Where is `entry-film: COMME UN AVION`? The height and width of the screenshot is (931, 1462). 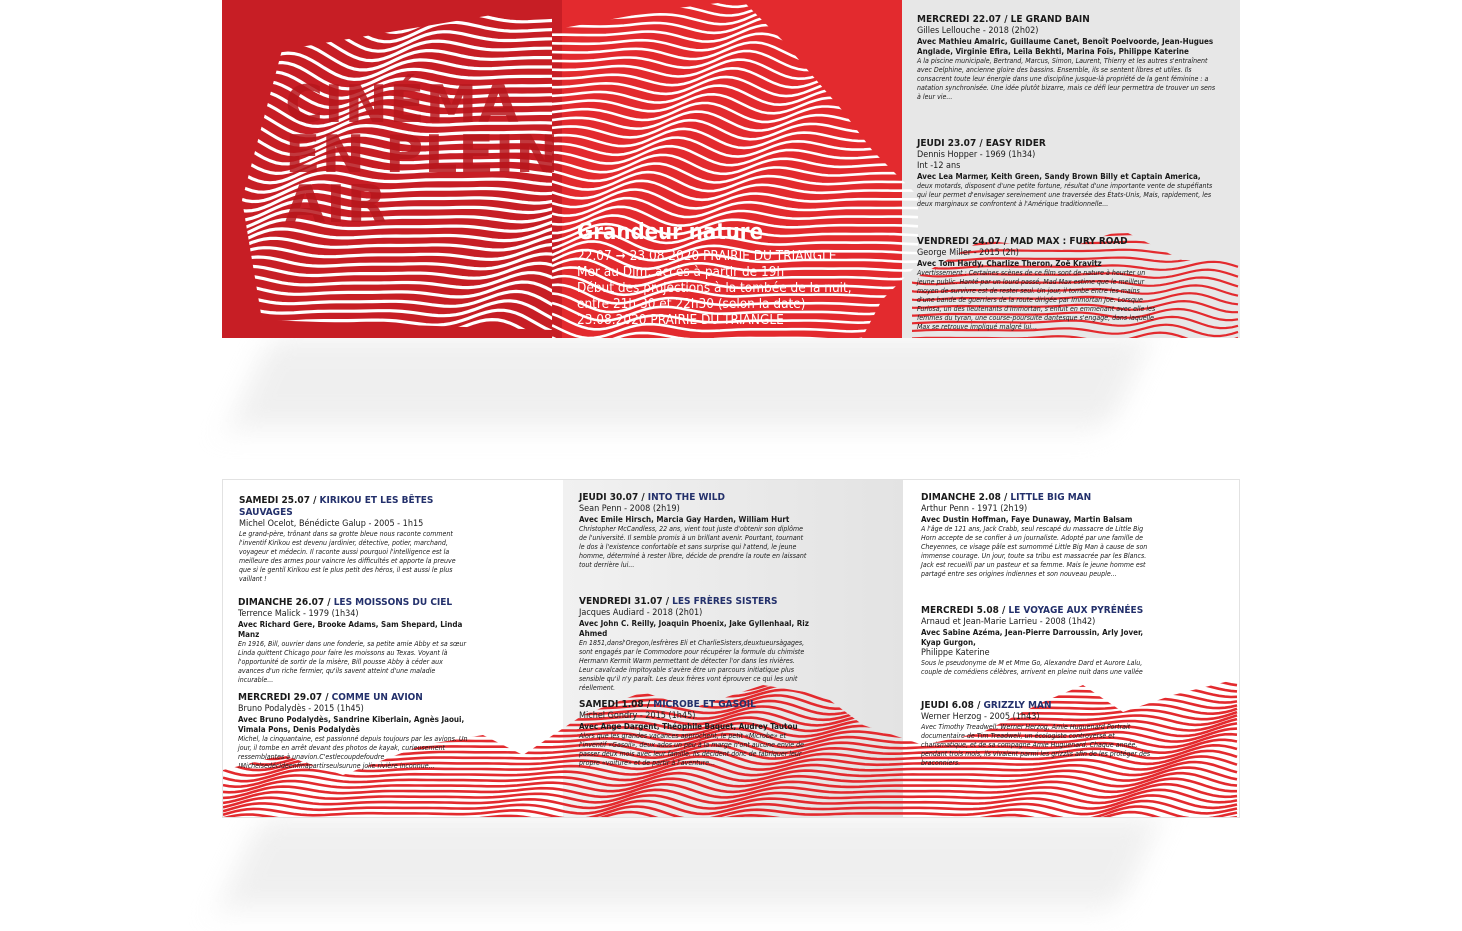 entry-film: COMME UN AVION is located at coordinates (377, 697).